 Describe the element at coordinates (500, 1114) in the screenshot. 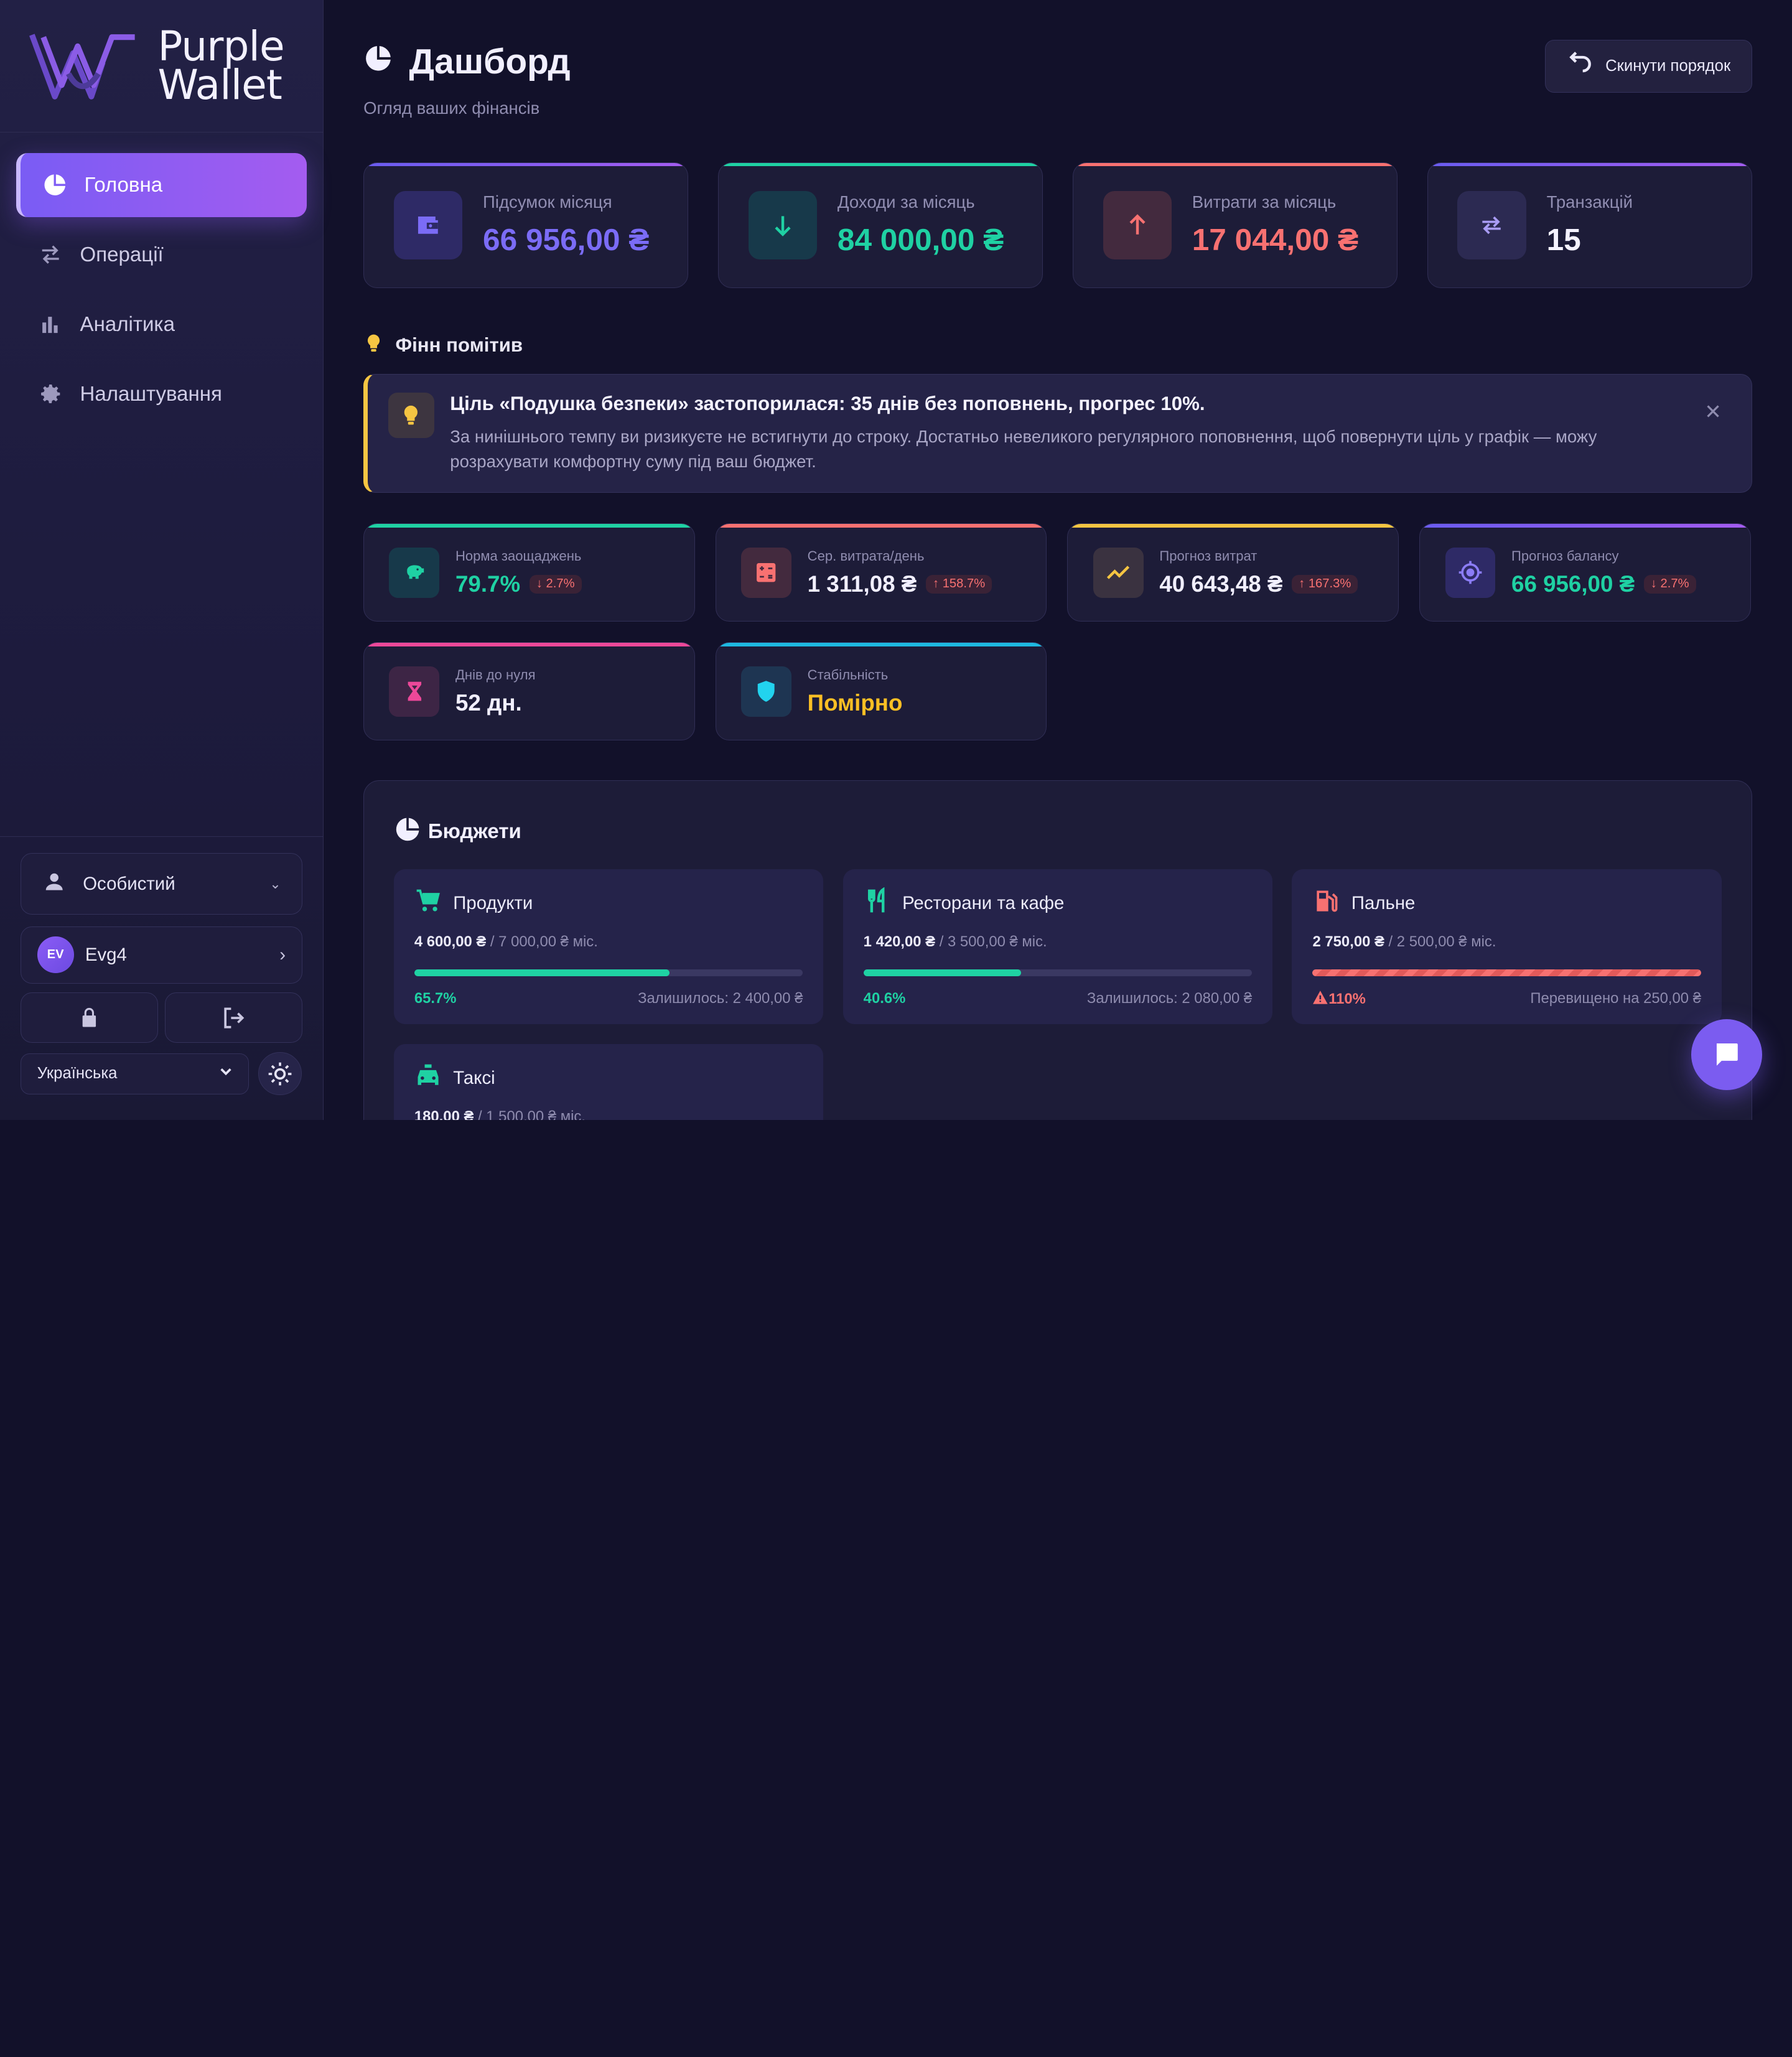

I see `budget-amount: 180,00 ₴ / 1 500,00 ₴ міс.` at that location.